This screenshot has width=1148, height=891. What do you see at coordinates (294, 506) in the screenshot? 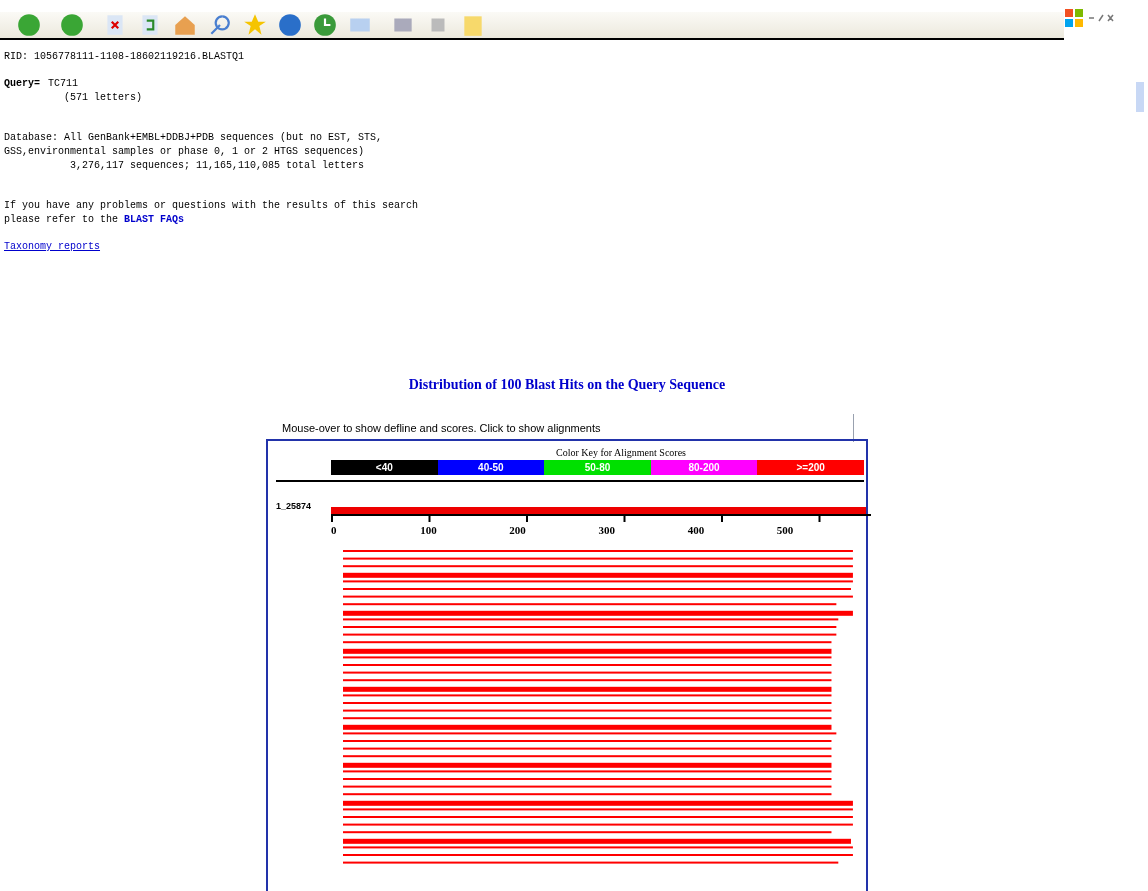
I see `query-bar-label: 1_25874` at bounding box center [294, 506].